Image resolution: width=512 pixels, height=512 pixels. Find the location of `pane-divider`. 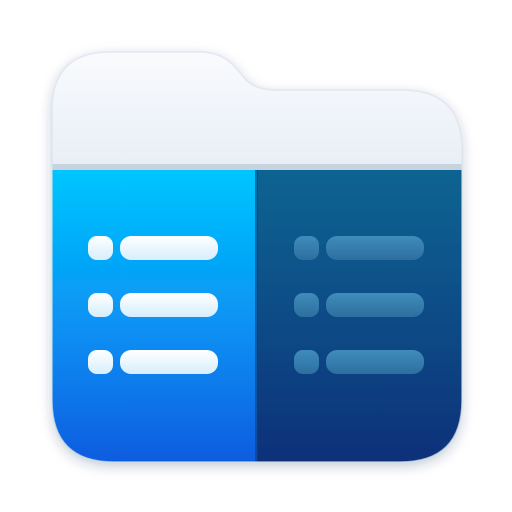

pane-divider is located at coordinates (256, 316).